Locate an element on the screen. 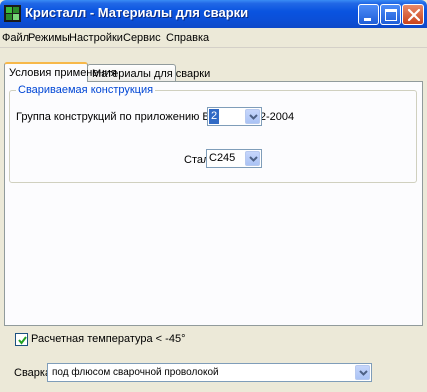 The height and width of the screenshot is (392, 427). minimize-icon is located at coordinates (367, 19).